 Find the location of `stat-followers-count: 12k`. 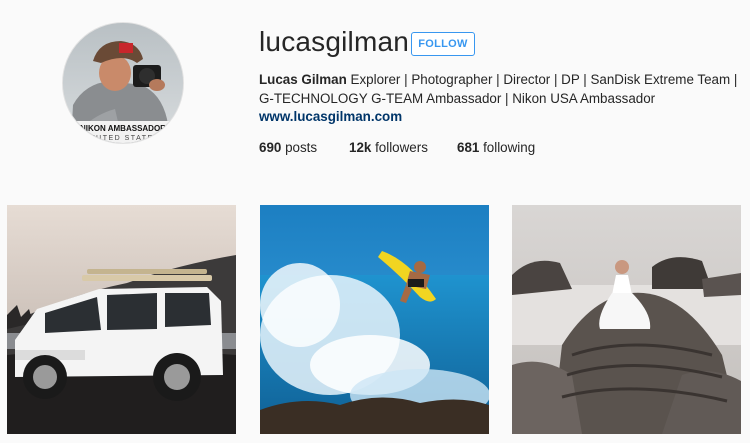

stat-followers-count: 12k is located at coordinates (360, 147).